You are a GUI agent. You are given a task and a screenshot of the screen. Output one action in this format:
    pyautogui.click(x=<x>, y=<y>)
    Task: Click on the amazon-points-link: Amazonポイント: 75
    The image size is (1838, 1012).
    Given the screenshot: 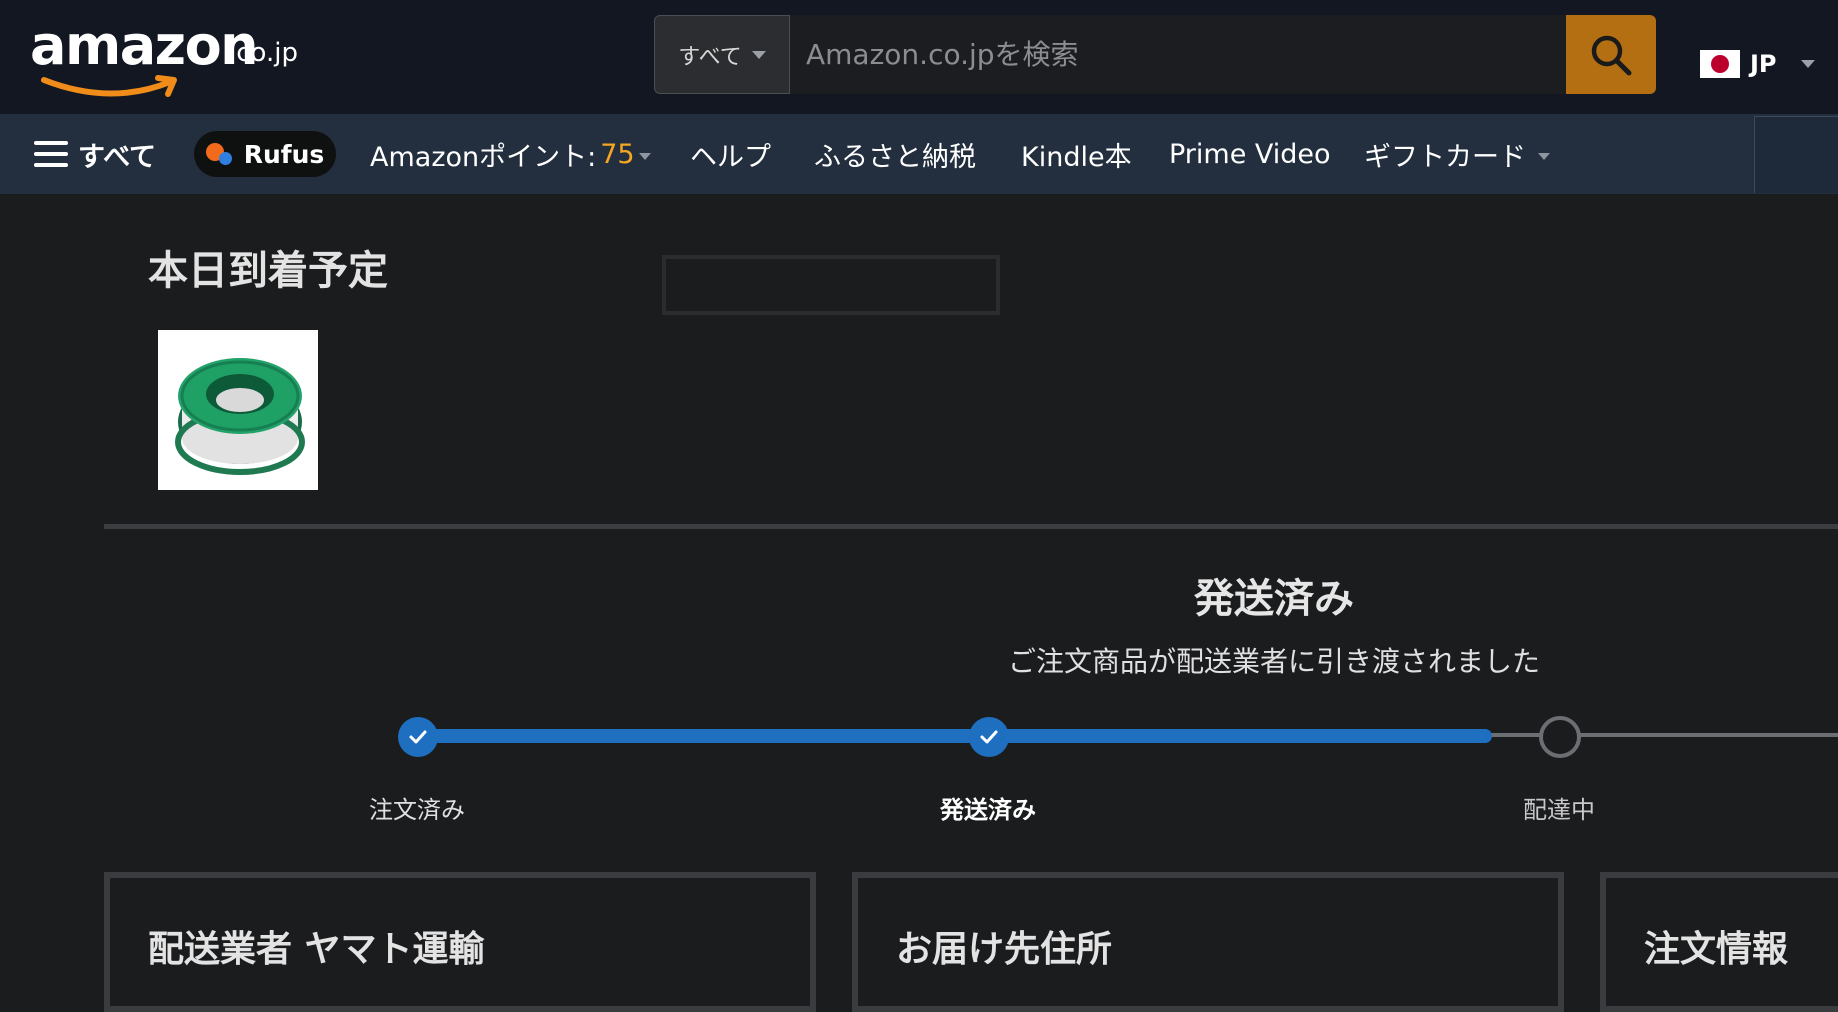 What is the action you would take?
    pyautogui.click(x=510, y=154)
    